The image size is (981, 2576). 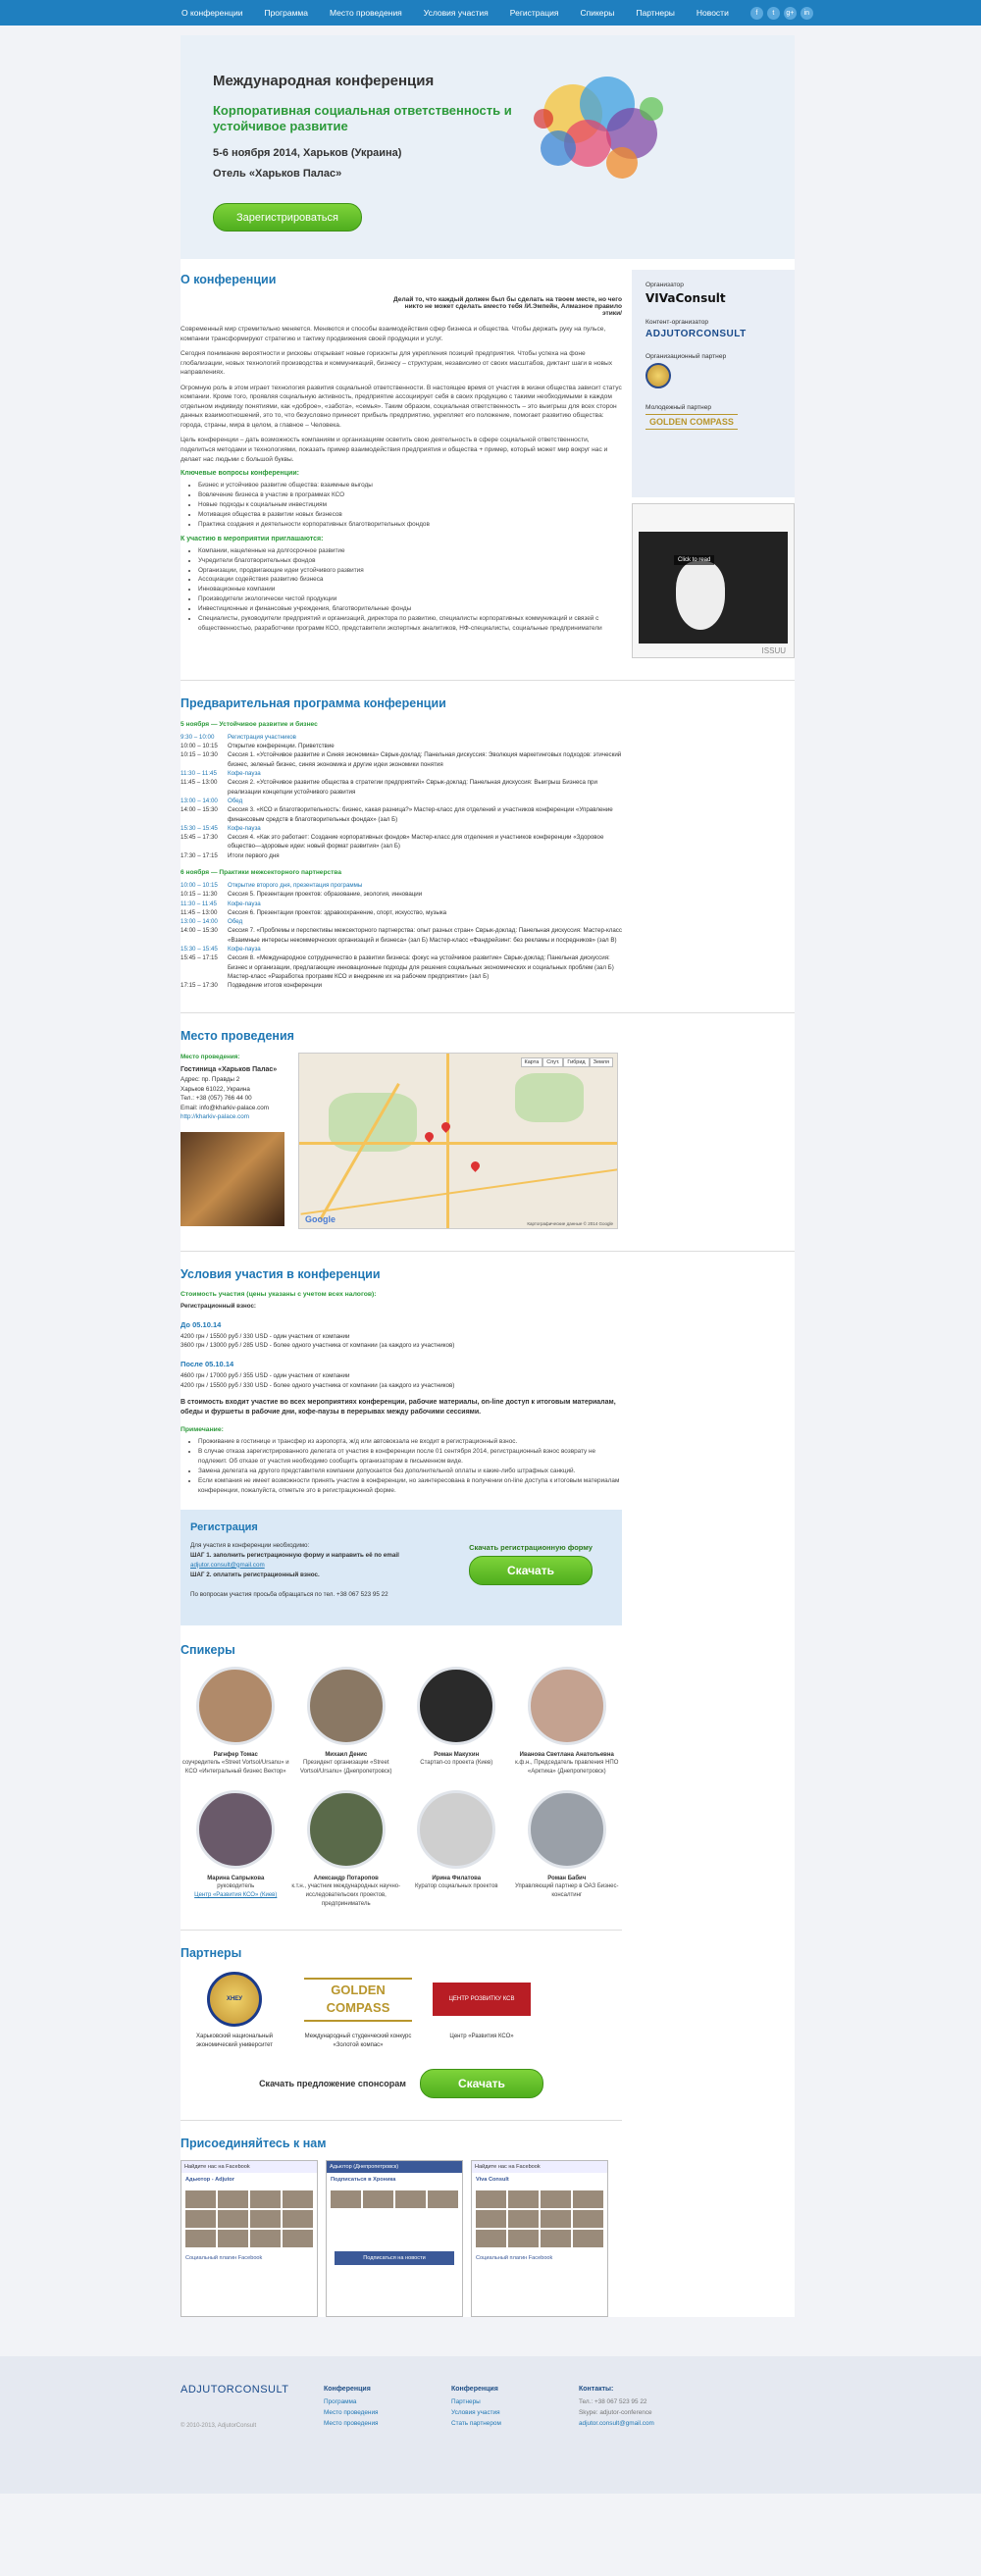 I want to click on program-time: 13:00 – 14:00, so click(x=199, y=922).